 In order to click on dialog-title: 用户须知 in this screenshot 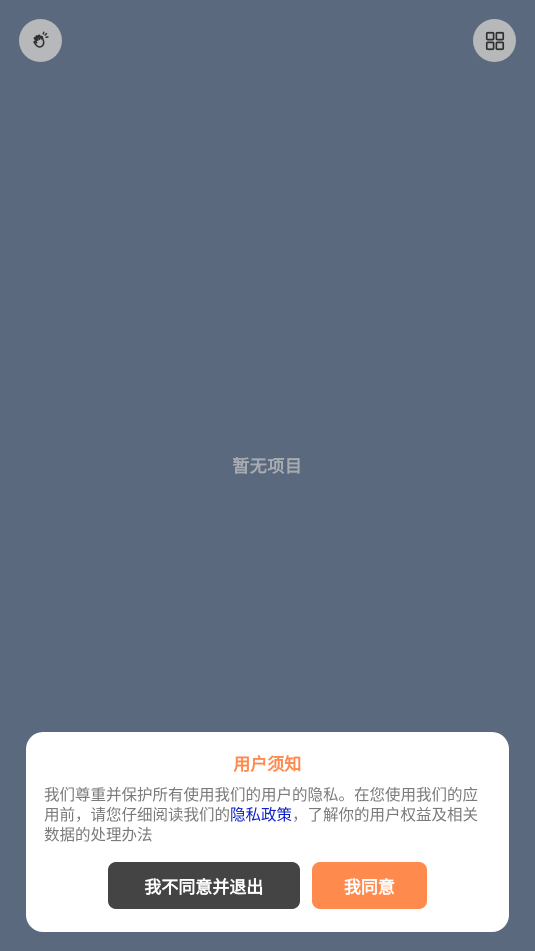, I will do `click(267, 765)`.